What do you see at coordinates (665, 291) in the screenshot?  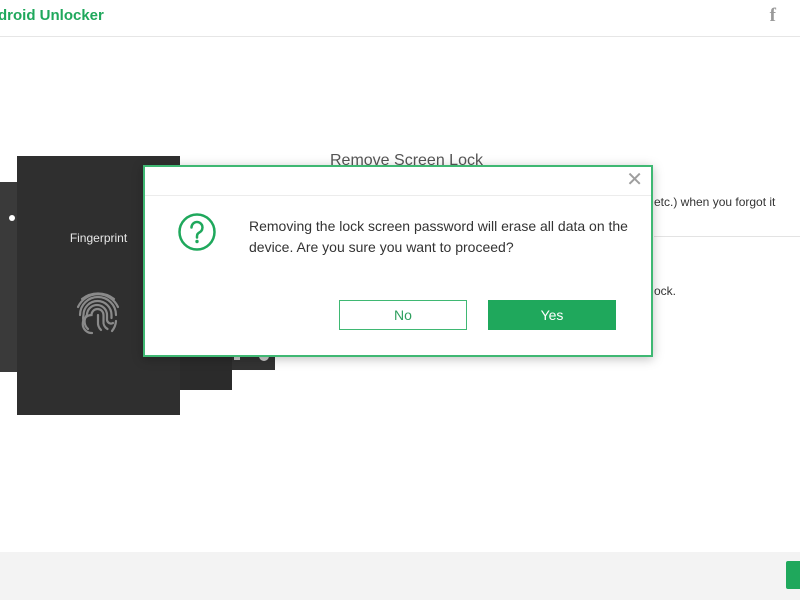 I see `background-description-2: ock.` at bounding box center [665, 291].